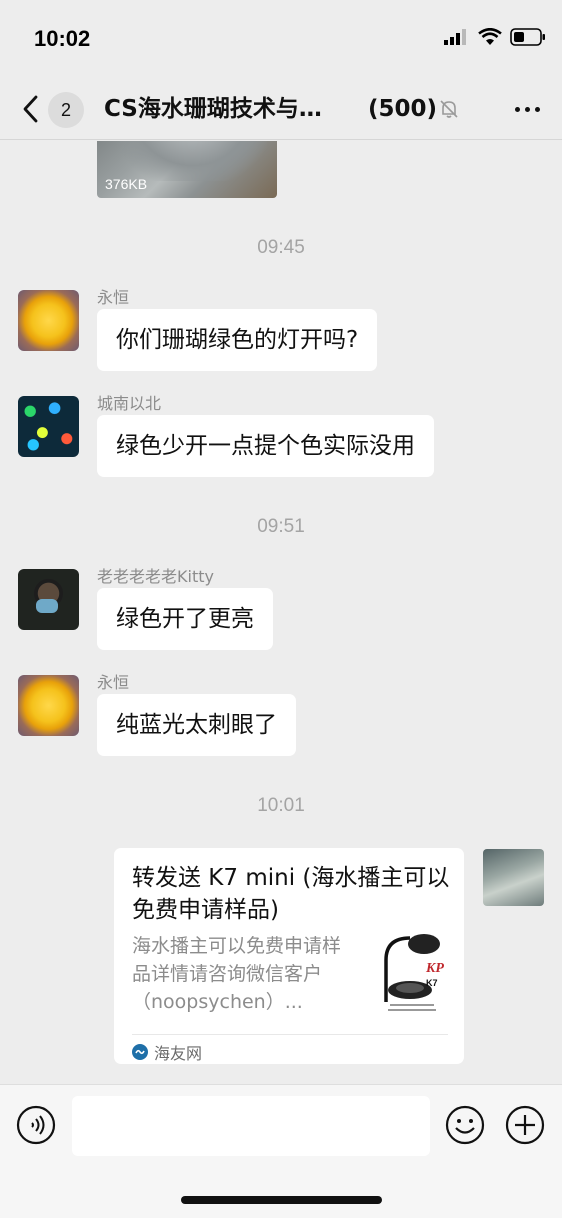 The image size is (562, 1218). What do you see at coordinates (129, 403) in the screenshot?
I see `sender-name: 城南以北` at bounding box center [129, 403].